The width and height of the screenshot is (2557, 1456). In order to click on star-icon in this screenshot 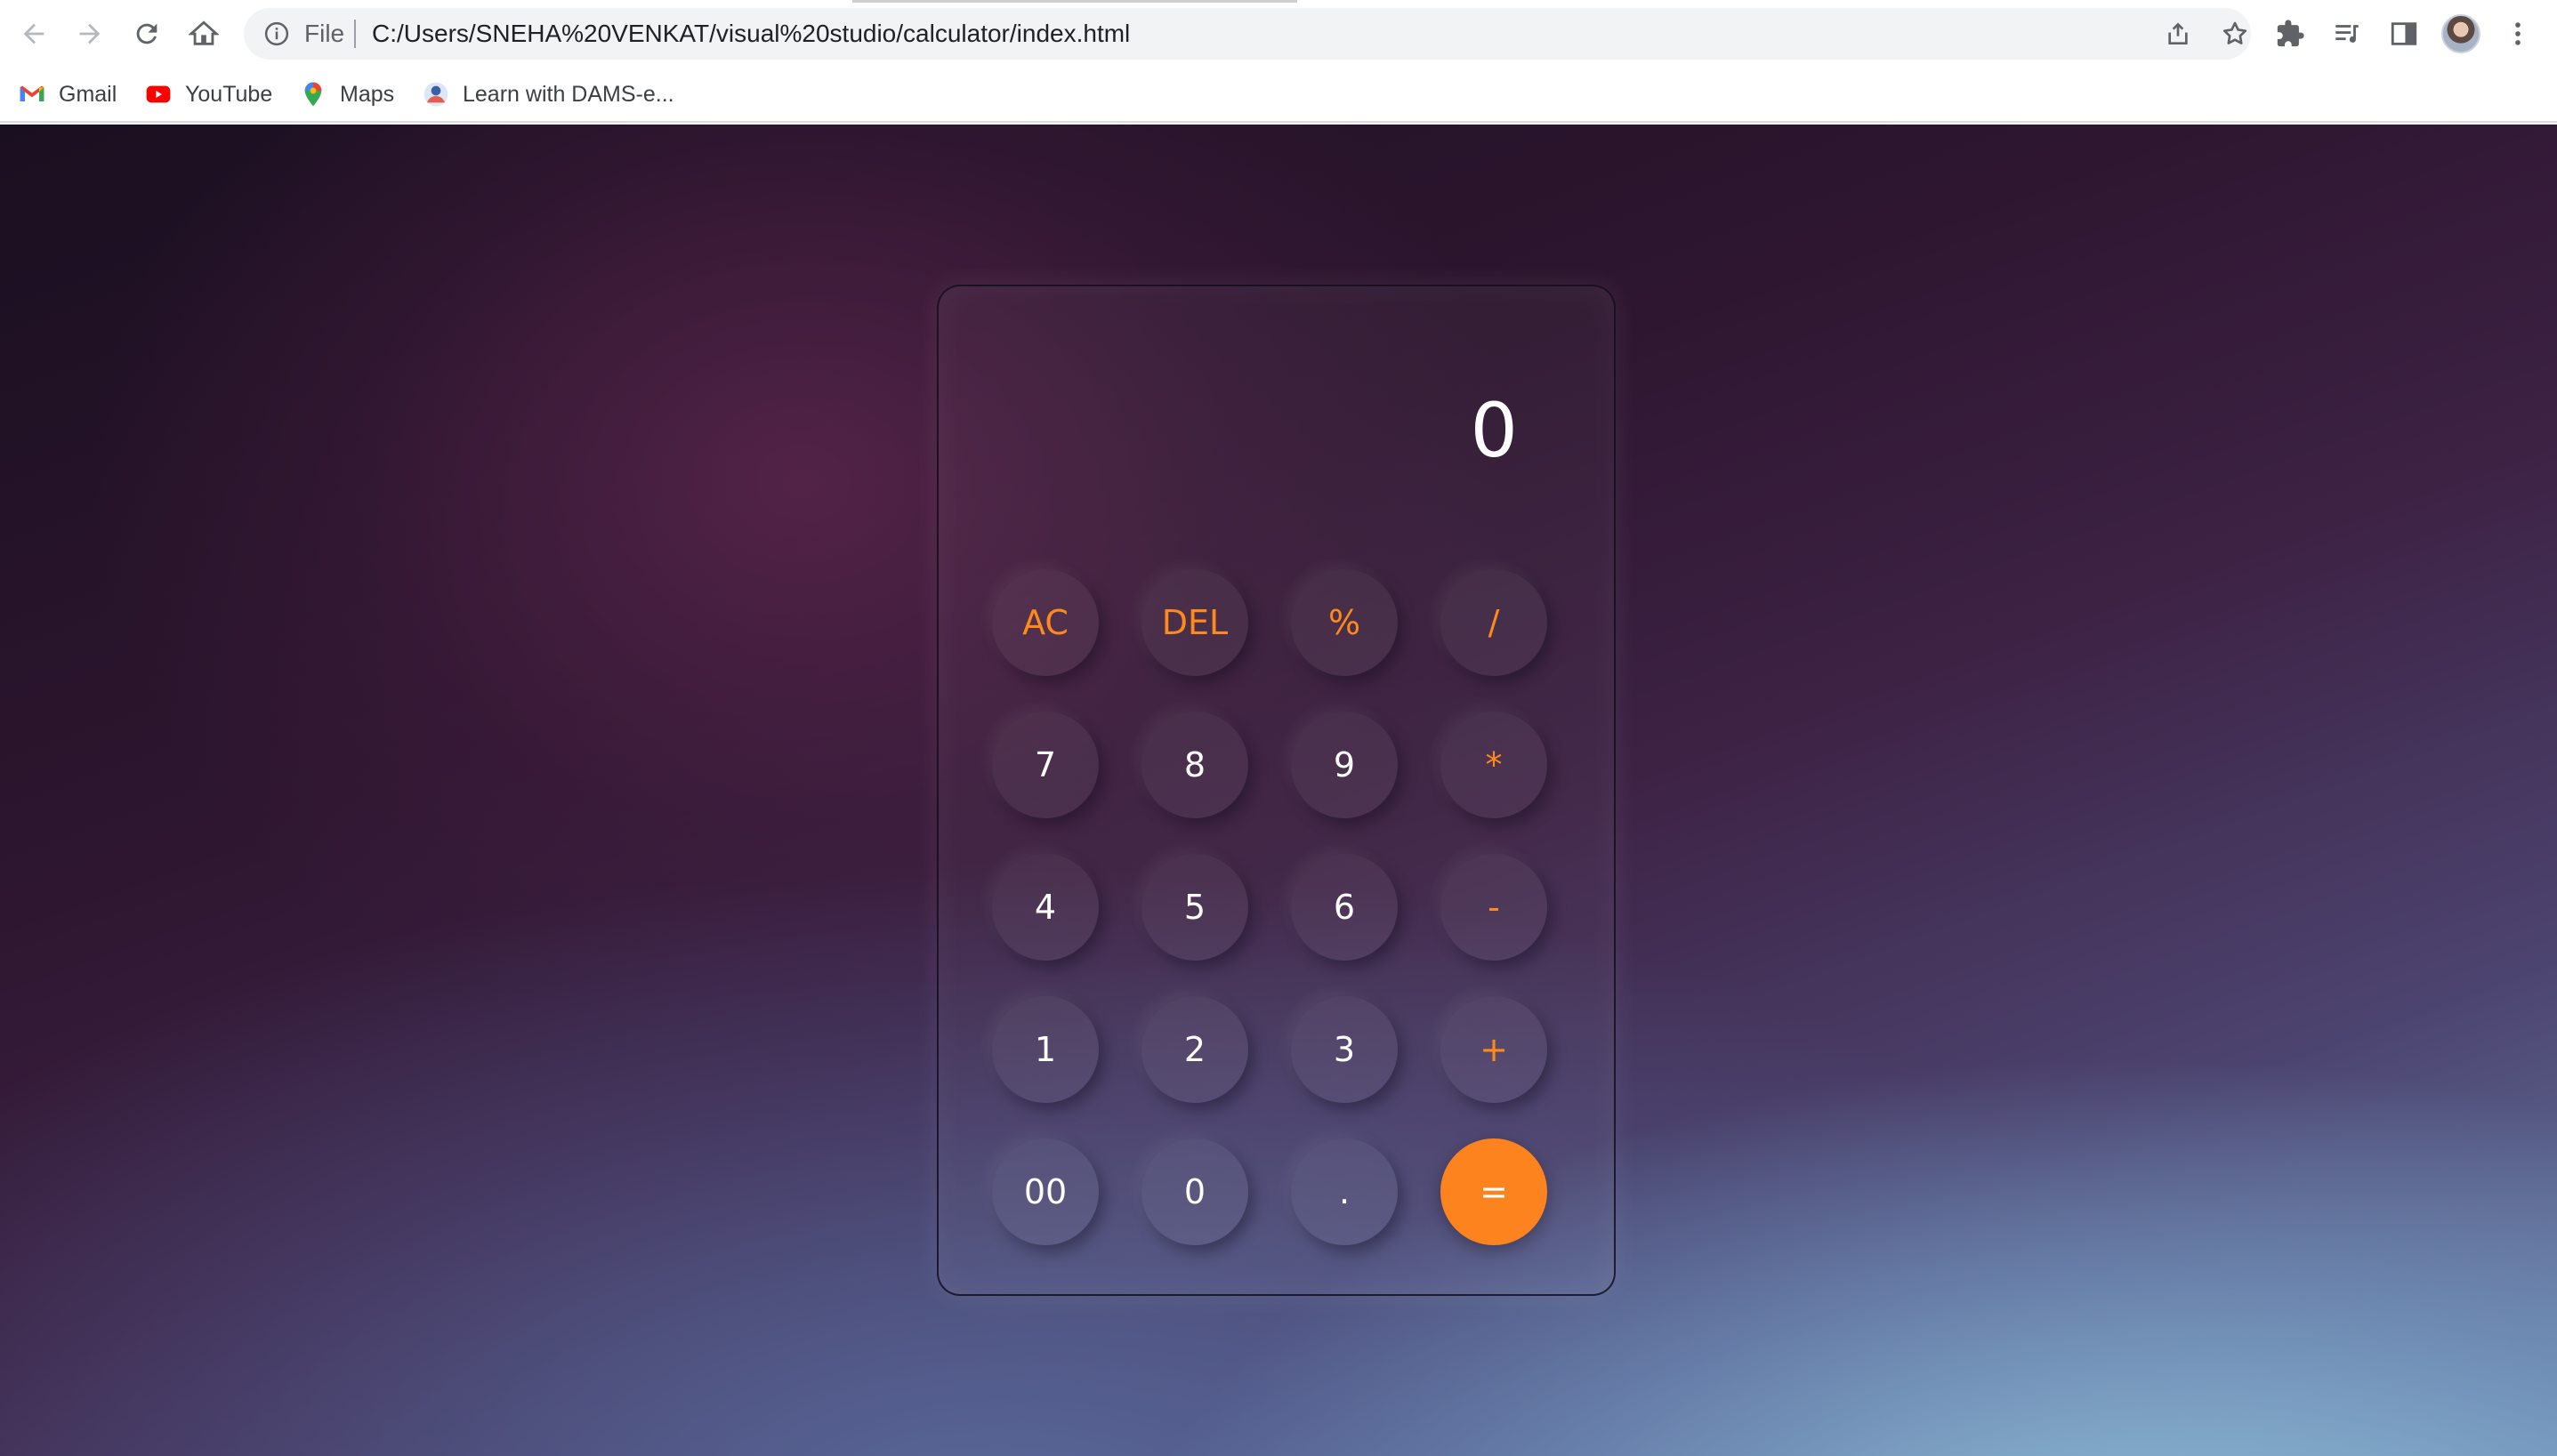, I will do `click(2235, 32)`.